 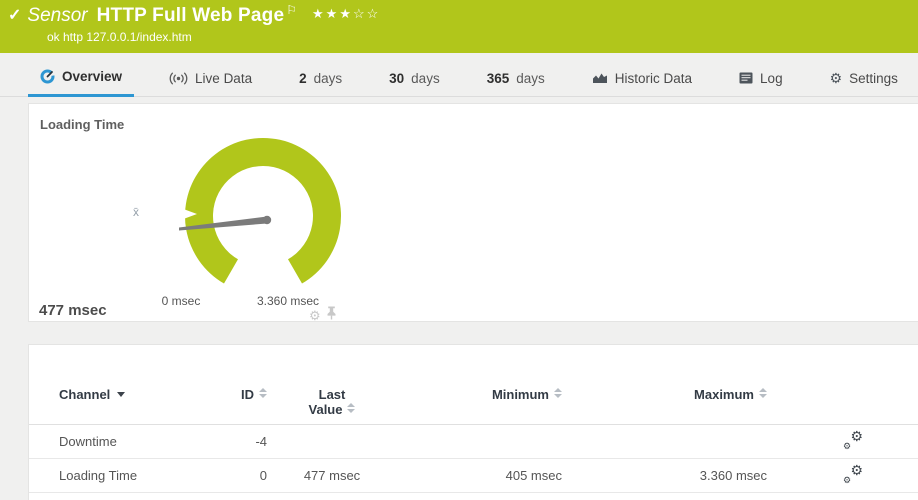 What do you see at coordinates (224, 78) in the screenshot?
I see `tab-label: Live Data` at bounding box center [224, 78].